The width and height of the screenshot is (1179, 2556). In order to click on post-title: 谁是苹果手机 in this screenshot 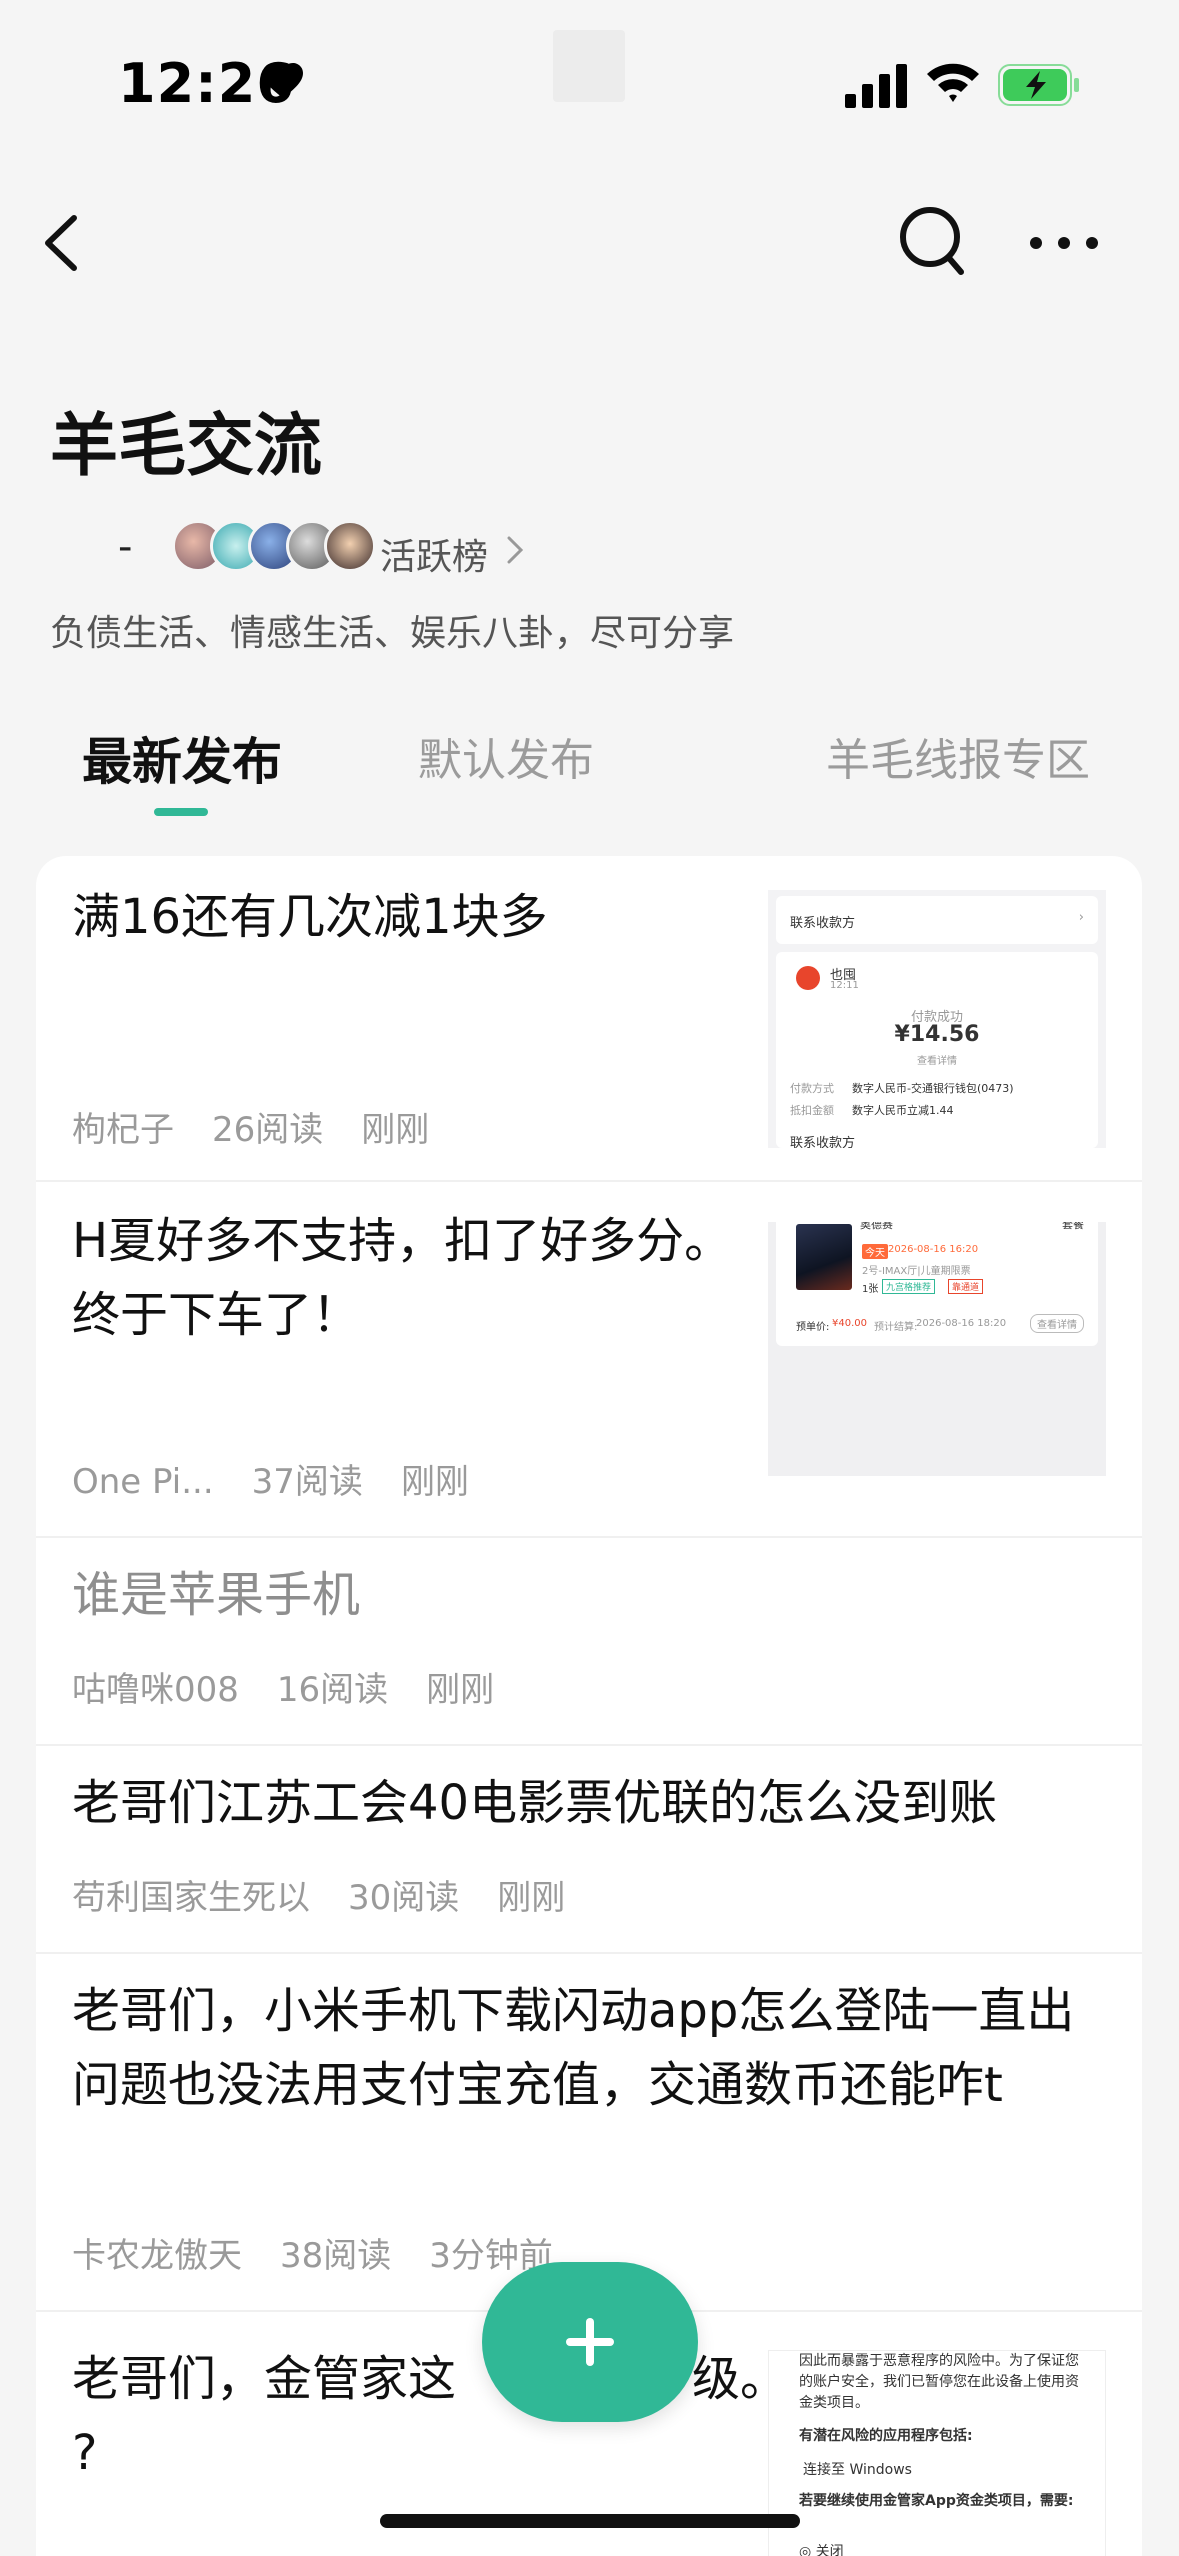, I will do `click(587, 1595)`.